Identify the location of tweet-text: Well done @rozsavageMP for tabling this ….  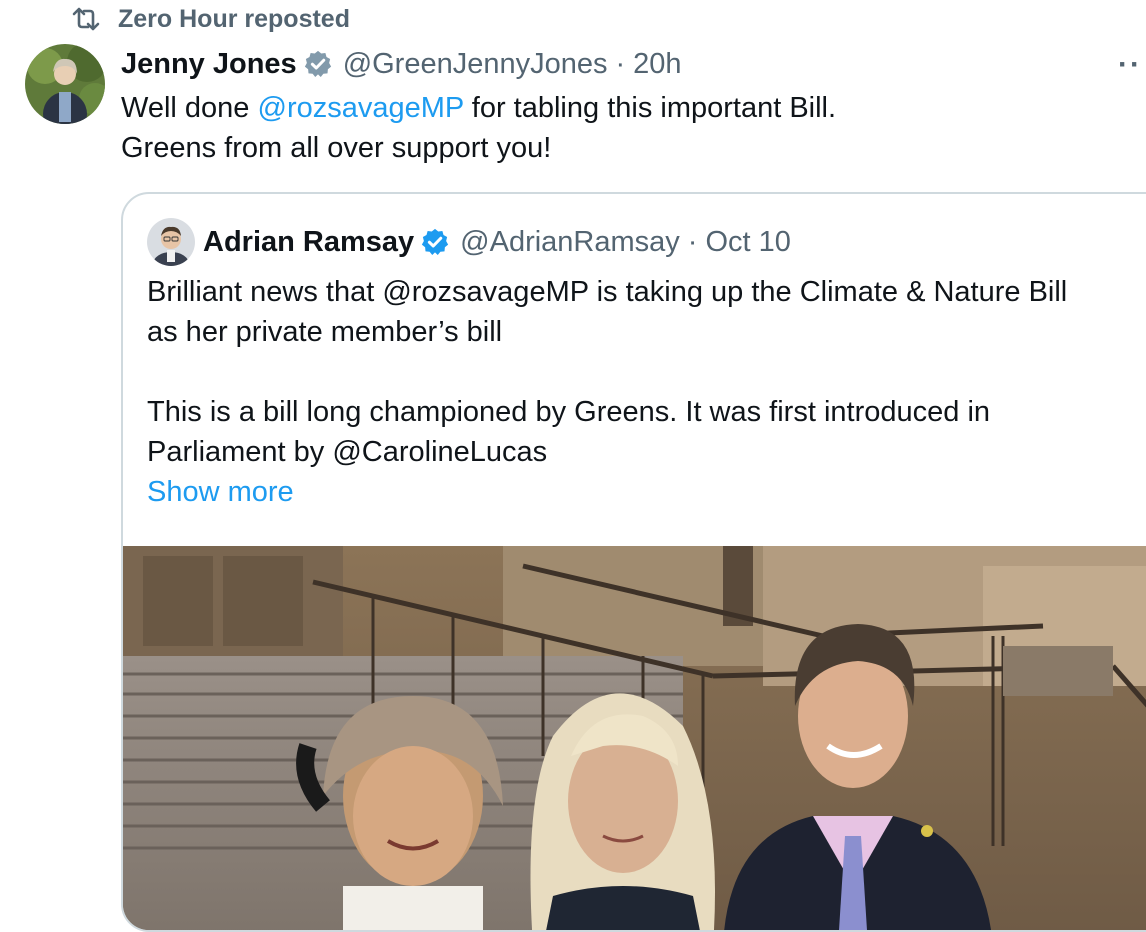
(621, 128).